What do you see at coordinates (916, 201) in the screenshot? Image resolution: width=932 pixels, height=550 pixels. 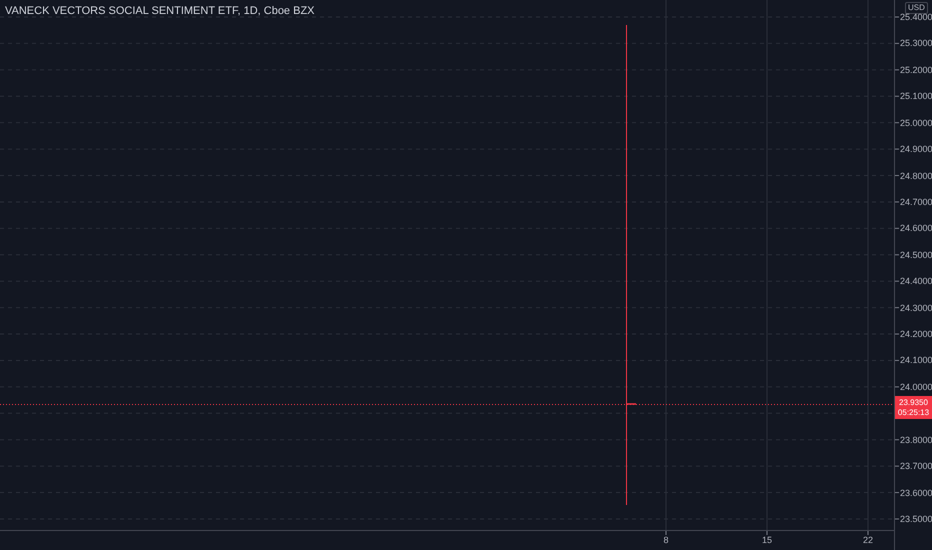 I see `price-label: 24.7000` at bounding box center [916, 201].